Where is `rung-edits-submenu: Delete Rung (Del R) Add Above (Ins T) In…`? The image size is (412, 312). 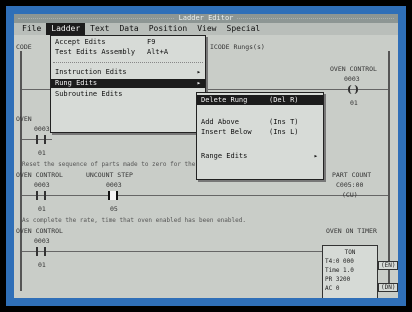 rung-edits-submenu: Delete Rung (Del R) Add Above (Ins T) In… is located at coordinates (260, 136).